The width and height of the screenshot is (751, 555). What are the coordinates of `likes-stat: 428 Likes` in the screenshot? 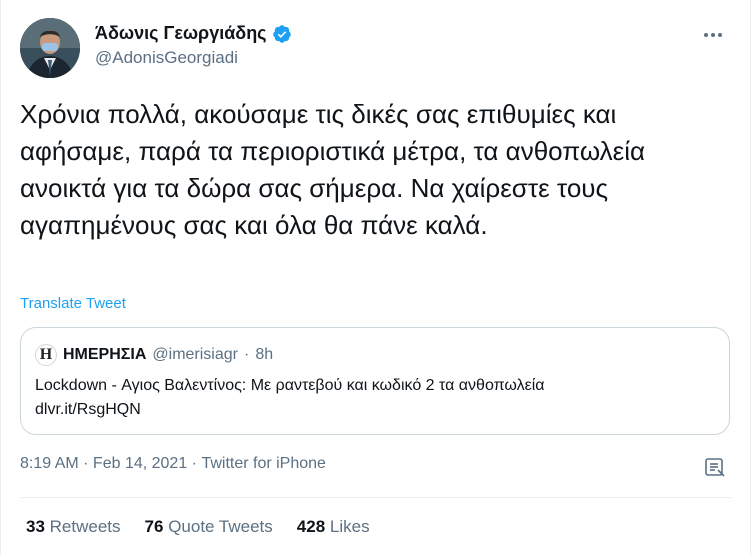 It's located at (333, 527).